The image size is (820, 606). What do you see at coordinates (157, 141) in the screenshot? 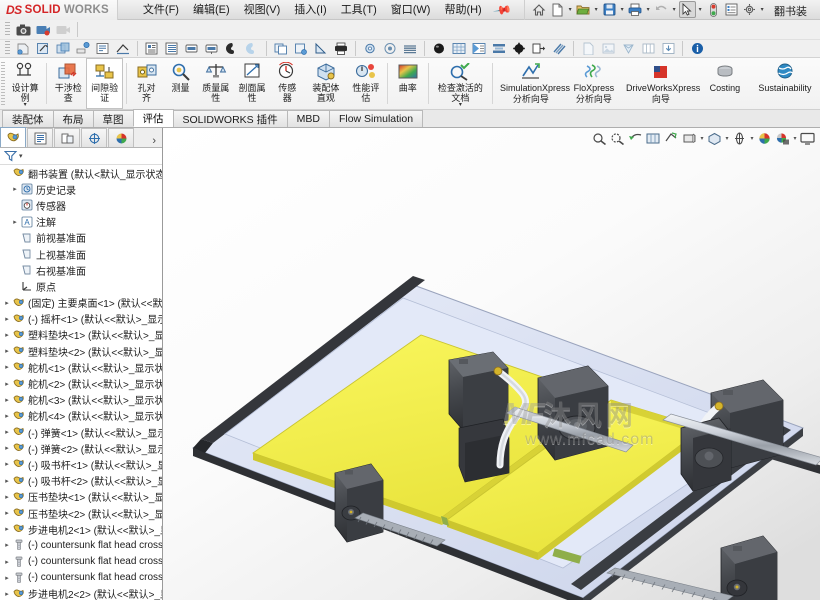
I see `tree-tabs-more-button: ›` at bounding box center [157, 141].